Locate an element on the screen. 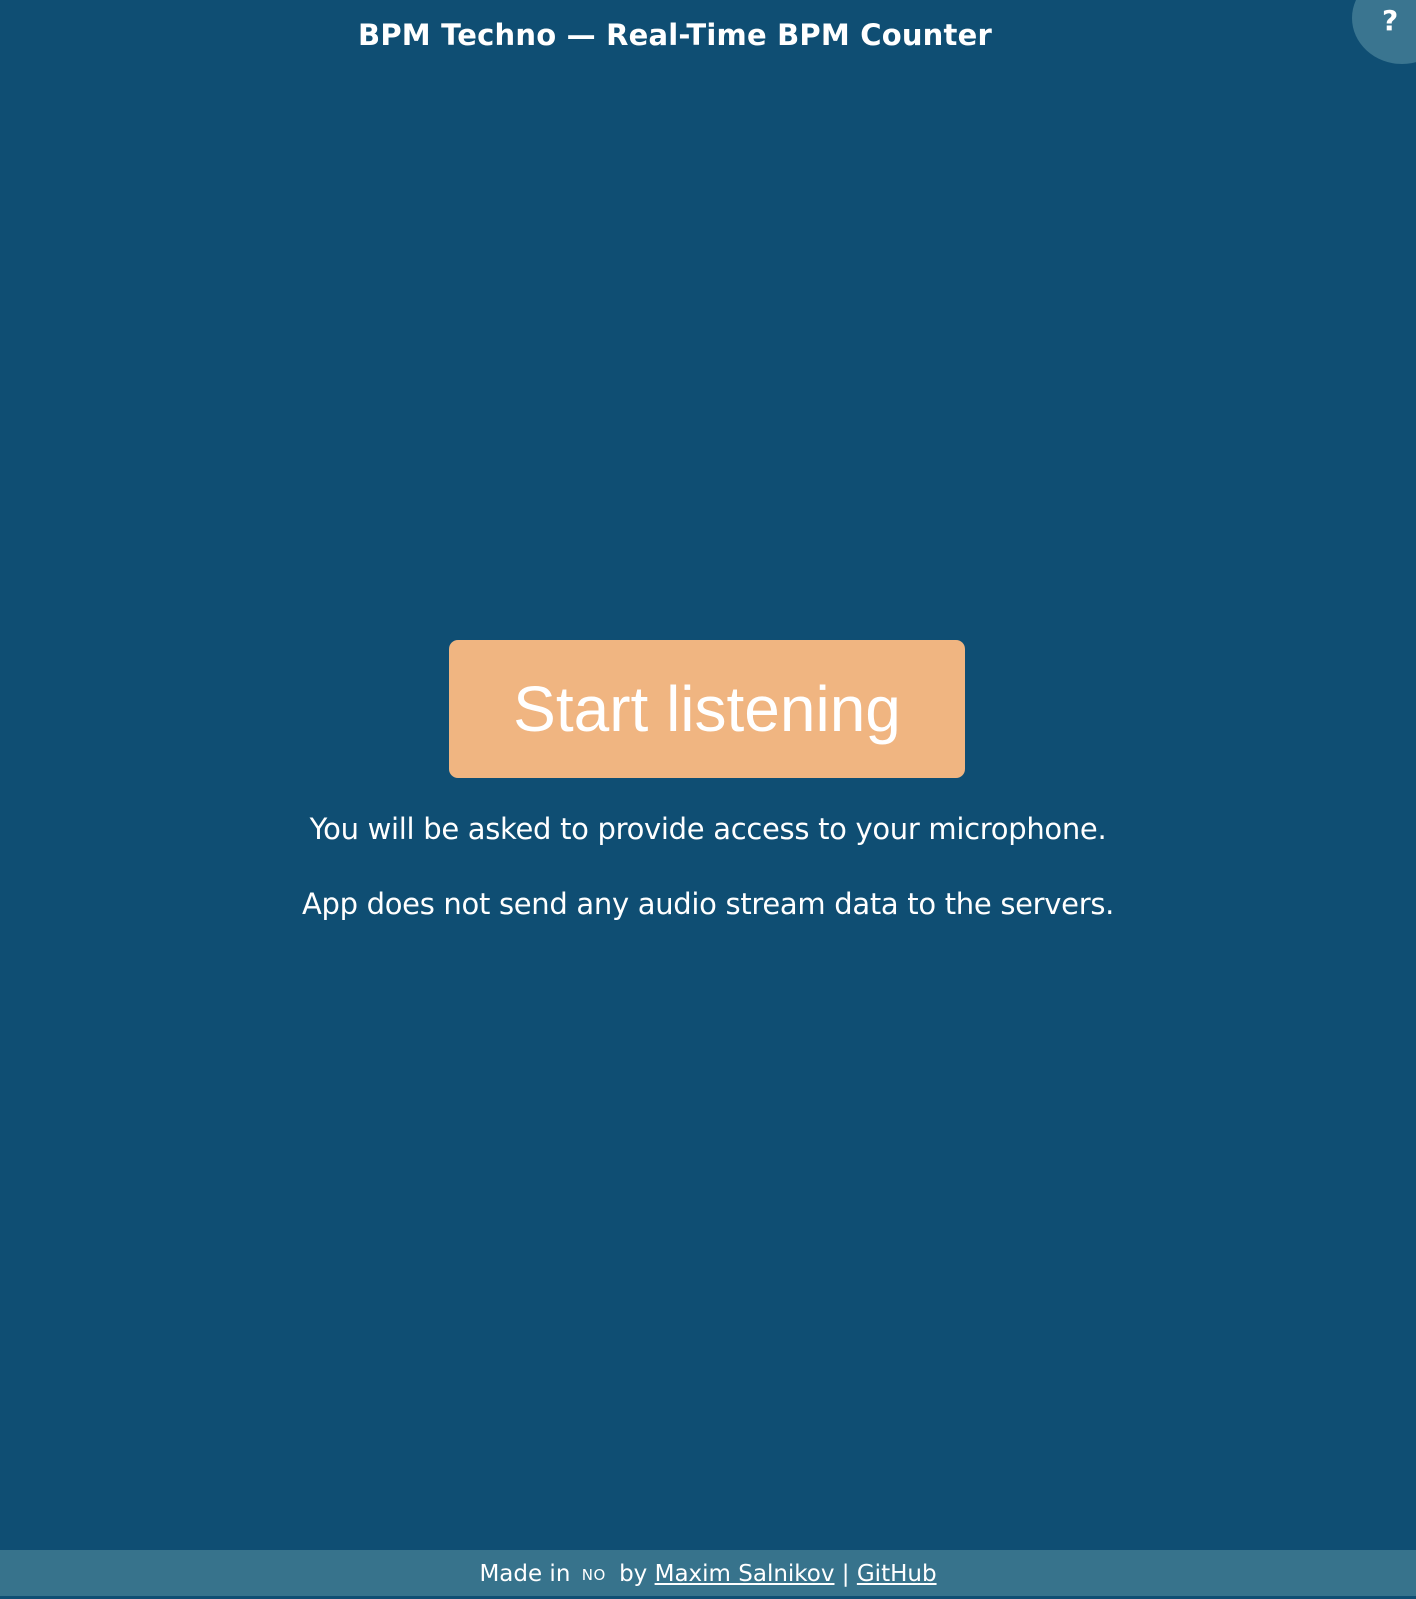 Image resolution: width=1416 pixels, height=1599 pixels. help-button: ? is located at coordinates (1384, 32).